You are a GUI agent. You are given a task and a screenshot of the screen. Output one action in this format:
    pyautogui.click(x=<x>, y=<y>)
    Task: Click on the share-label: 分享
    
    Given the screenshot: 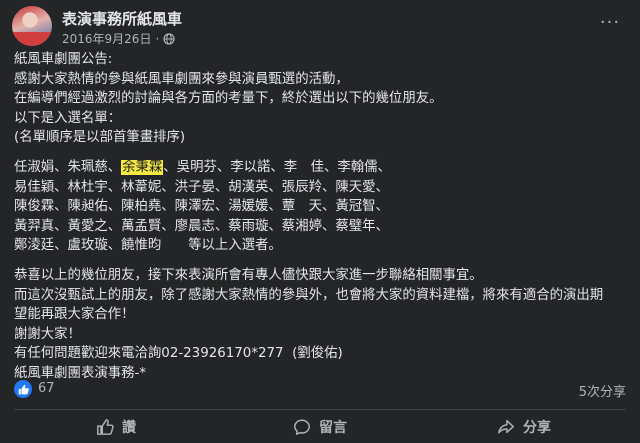 What is the action you would take?
    pyautogui.click(x=537, y=428)
    